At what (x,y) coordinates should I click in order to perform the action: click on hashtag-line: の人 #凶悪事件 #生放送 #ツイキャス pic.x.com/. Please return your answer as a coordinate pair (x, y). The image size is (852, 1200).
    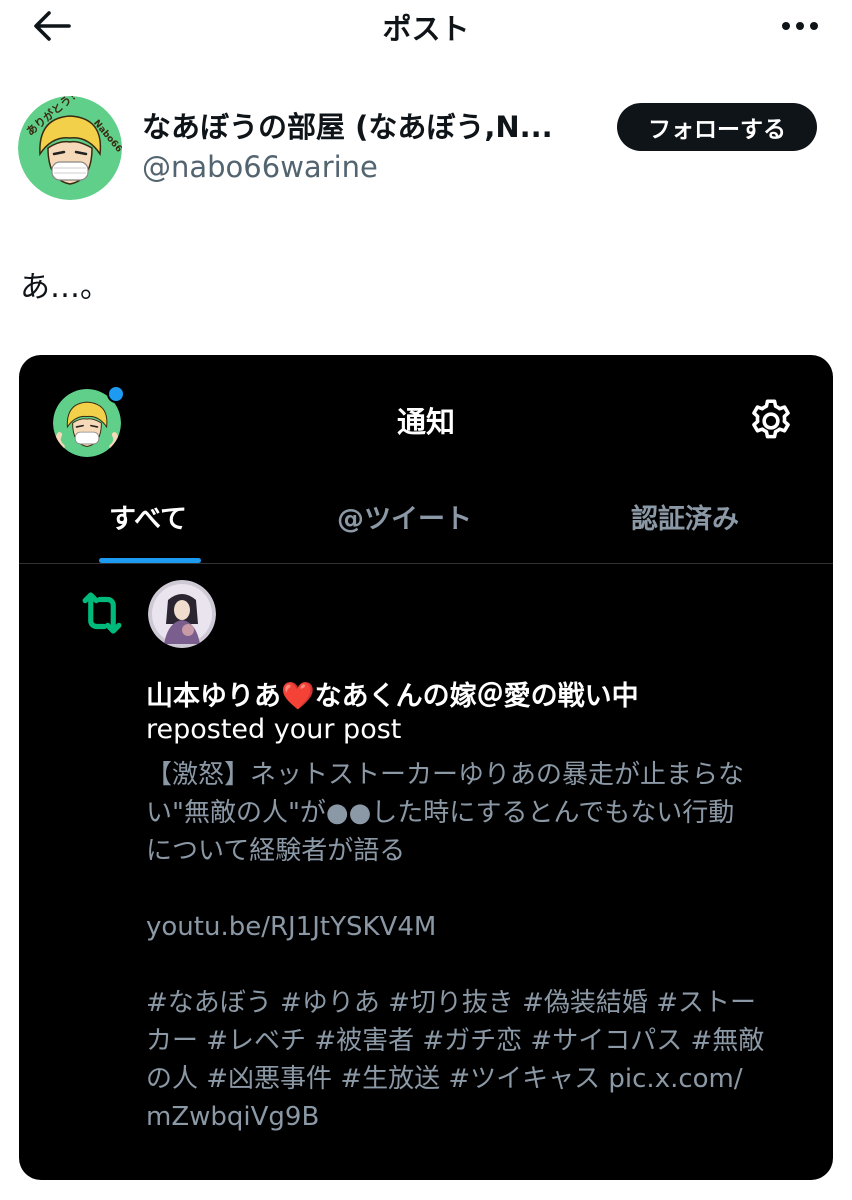
    Looking at the image, I should click on (482, 1079).